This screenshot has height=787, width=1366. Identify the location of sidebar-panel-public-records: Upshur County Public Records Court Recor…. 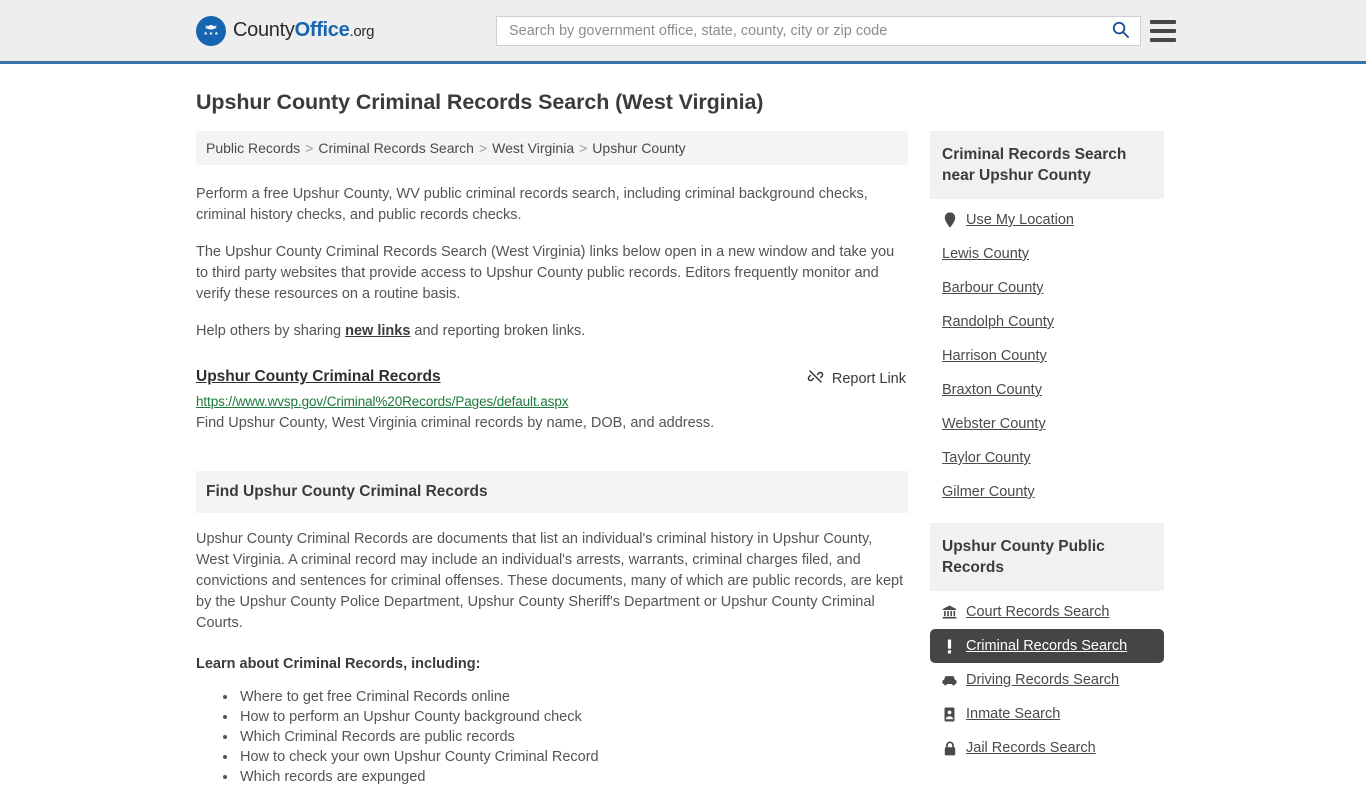
(1047, 644).